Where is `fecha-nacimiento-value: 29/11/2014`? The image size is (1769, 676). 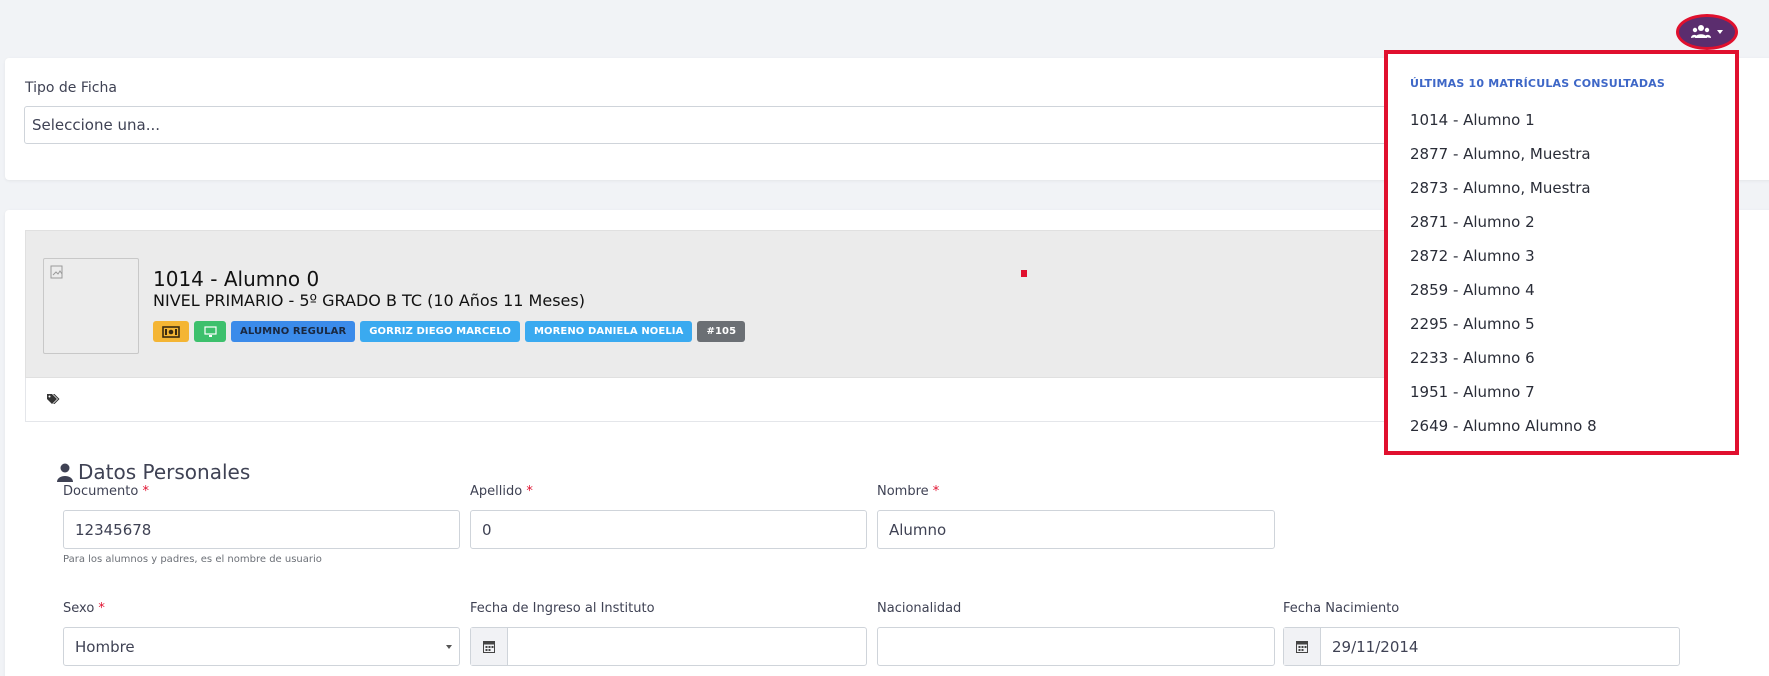
fecha-nacimiento-value: 29/11/2014 is located at coordinates (1375, 647).